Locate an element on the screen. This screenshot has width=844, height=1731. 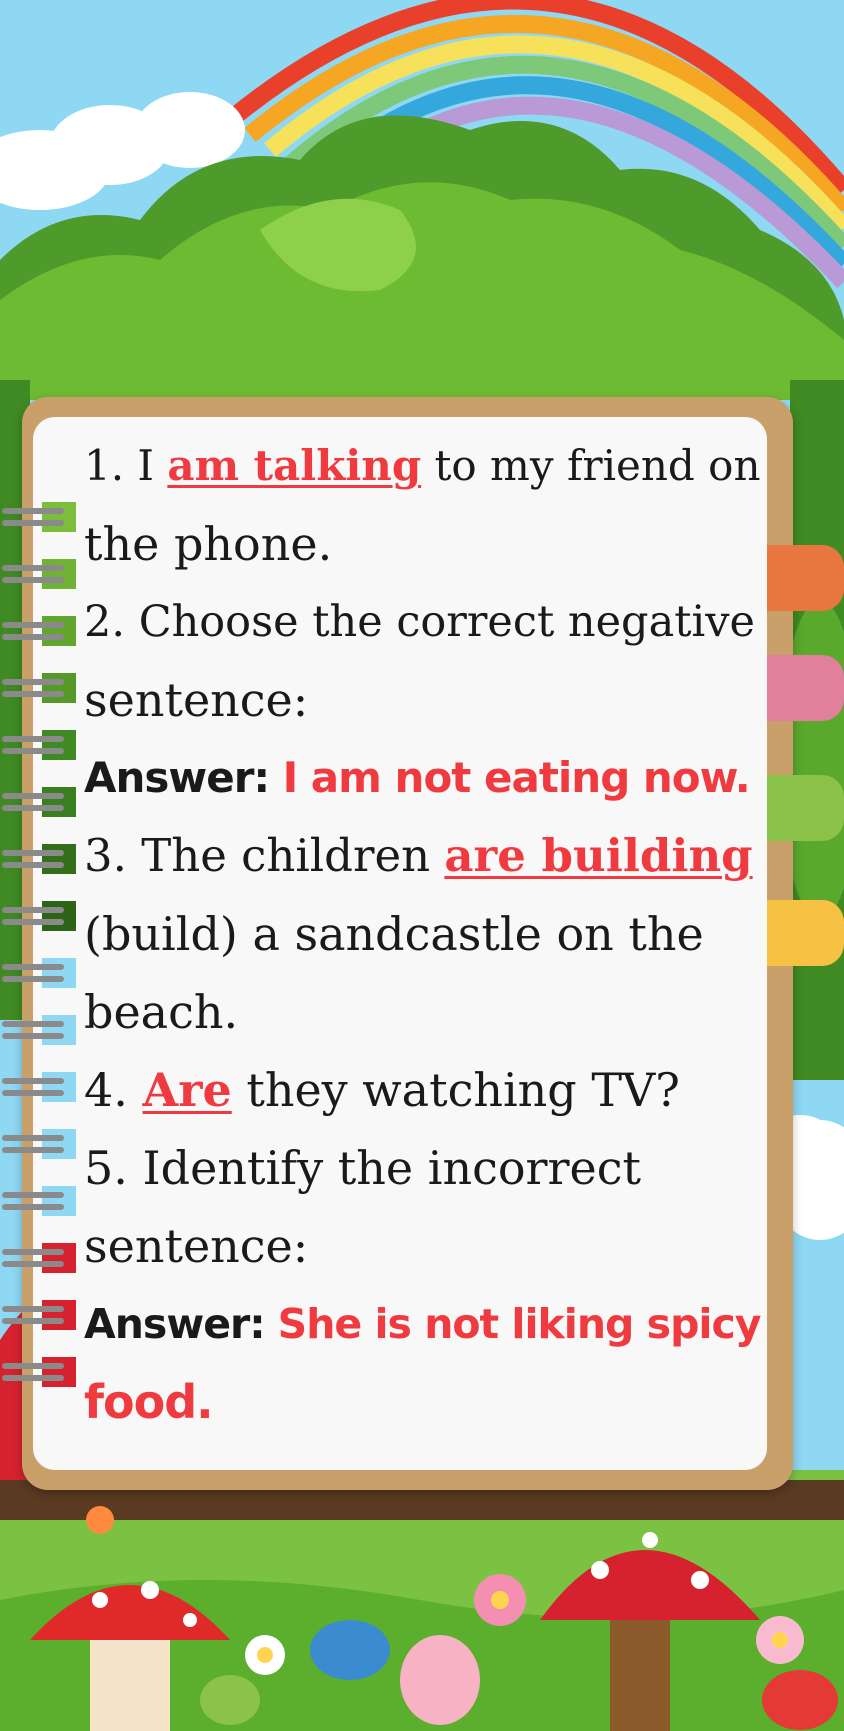
question-5-answer-line-2: food. is located at coordinates (424, 1402).